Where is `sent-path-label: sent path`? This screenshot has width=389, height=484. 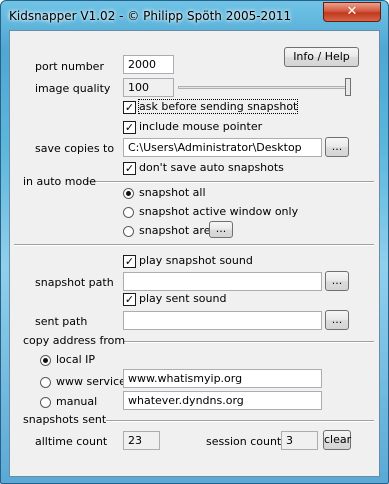
sent-path-label: sent path is located at coordinates (61, 321).